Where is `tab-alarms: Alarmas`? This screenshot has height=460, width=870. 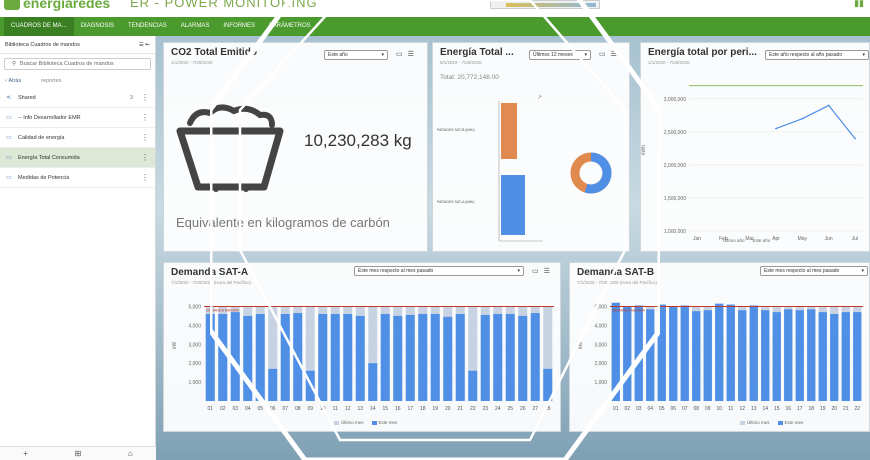
tab-alarms: Alarmas is located at coordinates (195, 26).